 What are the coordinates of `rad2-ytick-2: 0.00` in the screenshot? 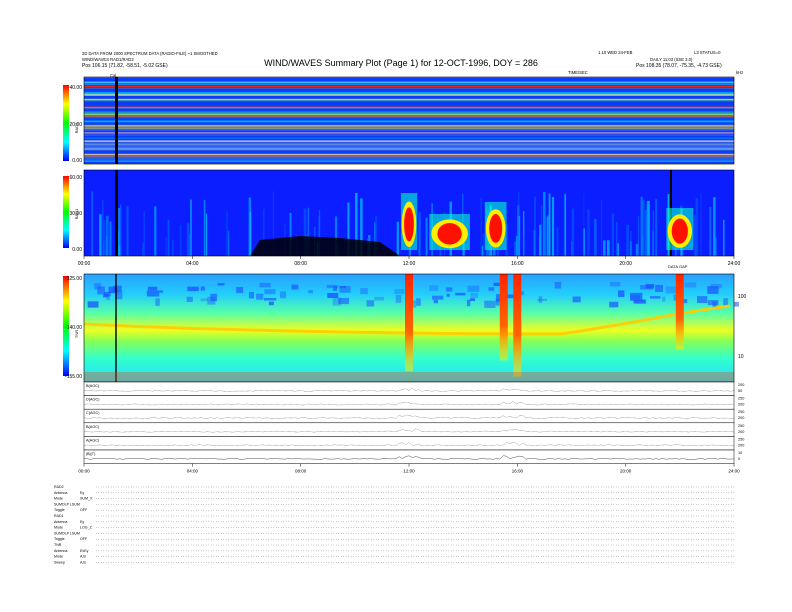 It's located at (77, 161).